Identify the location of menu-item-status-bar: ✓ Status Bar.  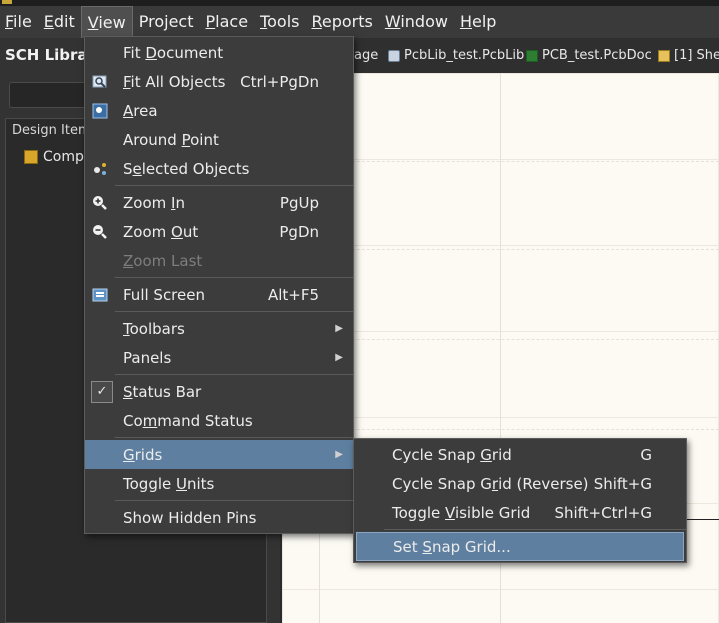
(219, 391).